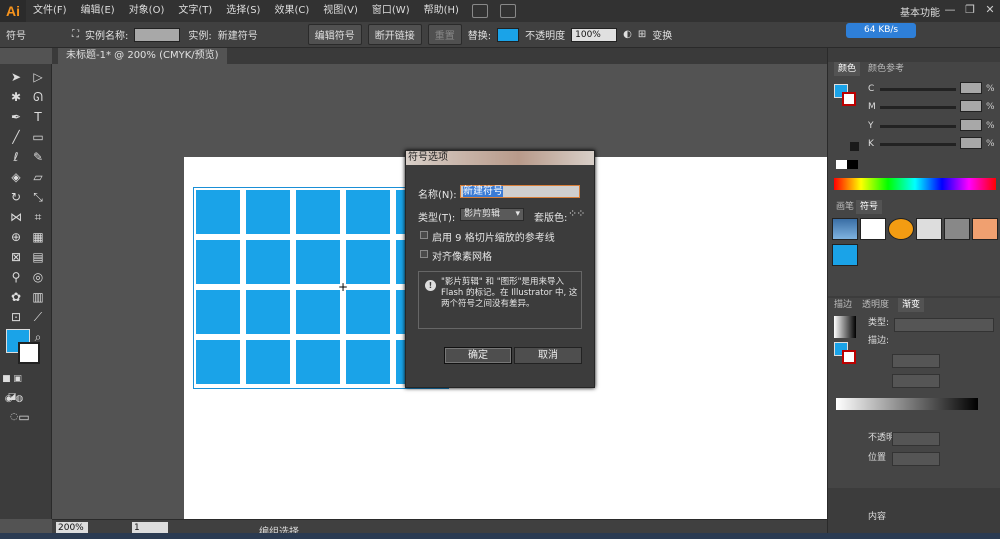  Describe the element at coordinates (918, 107) in the screenshot. I see `magenta-slider` at that location.